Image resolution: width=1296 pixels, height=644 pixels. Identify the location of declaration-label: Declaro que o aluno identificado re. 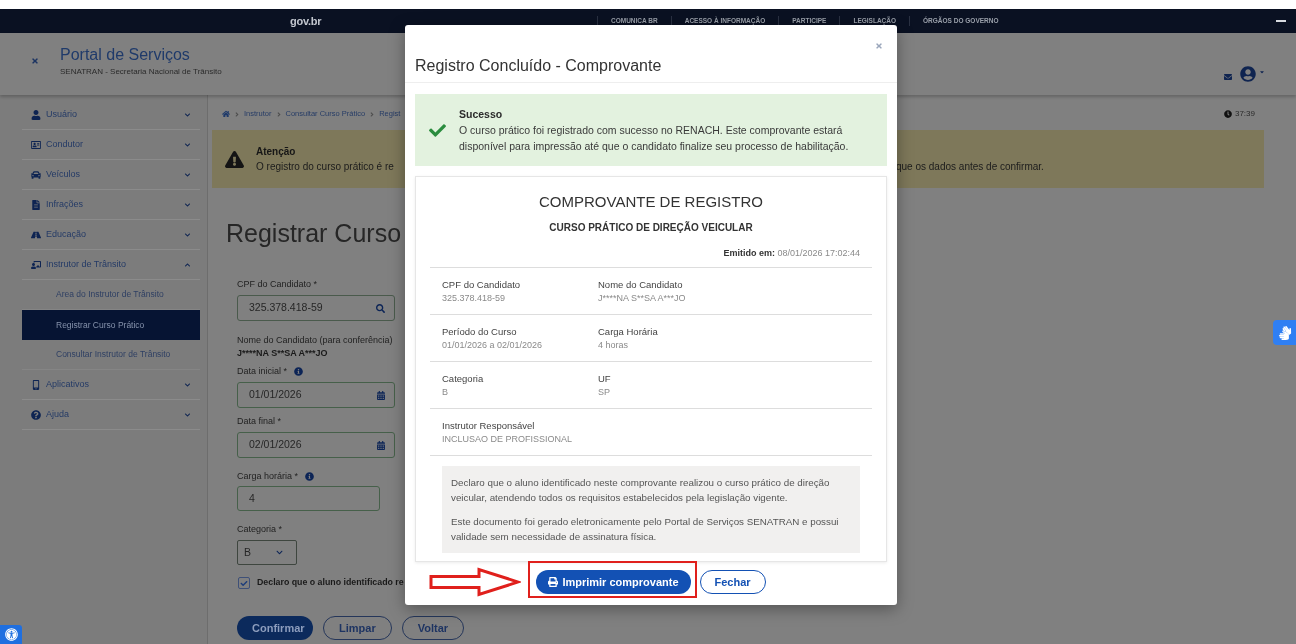
(330, 583).